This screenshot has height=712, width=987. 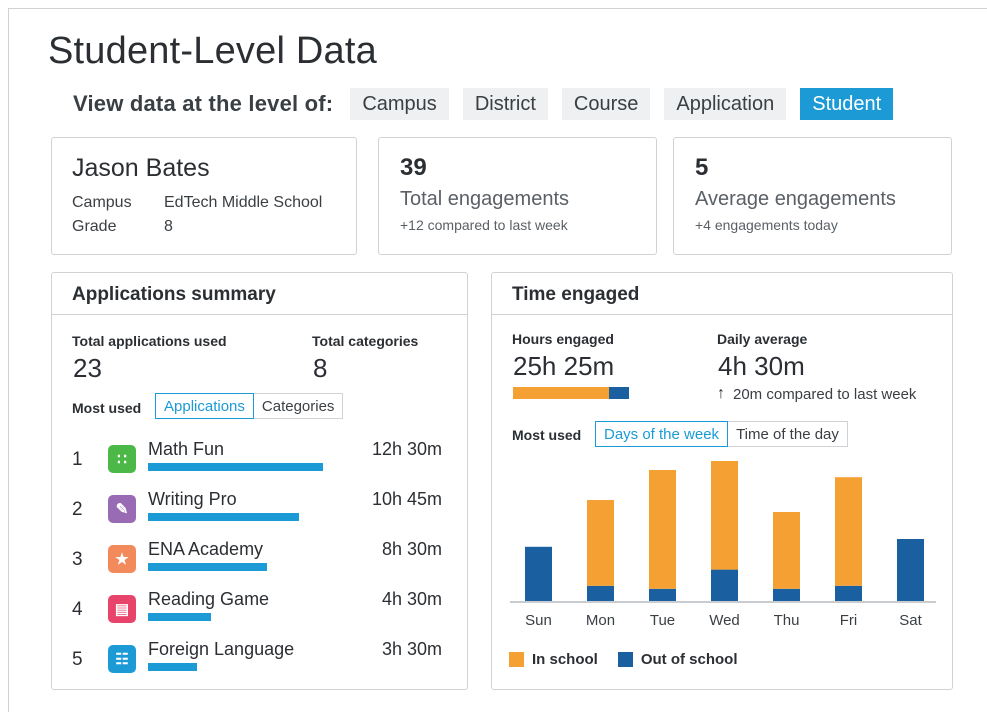 What do you see at coordinates (689, 659) in the screenshot?
I see `legend-out-of-school-label: Out of school` at bounding box center [689, 659].